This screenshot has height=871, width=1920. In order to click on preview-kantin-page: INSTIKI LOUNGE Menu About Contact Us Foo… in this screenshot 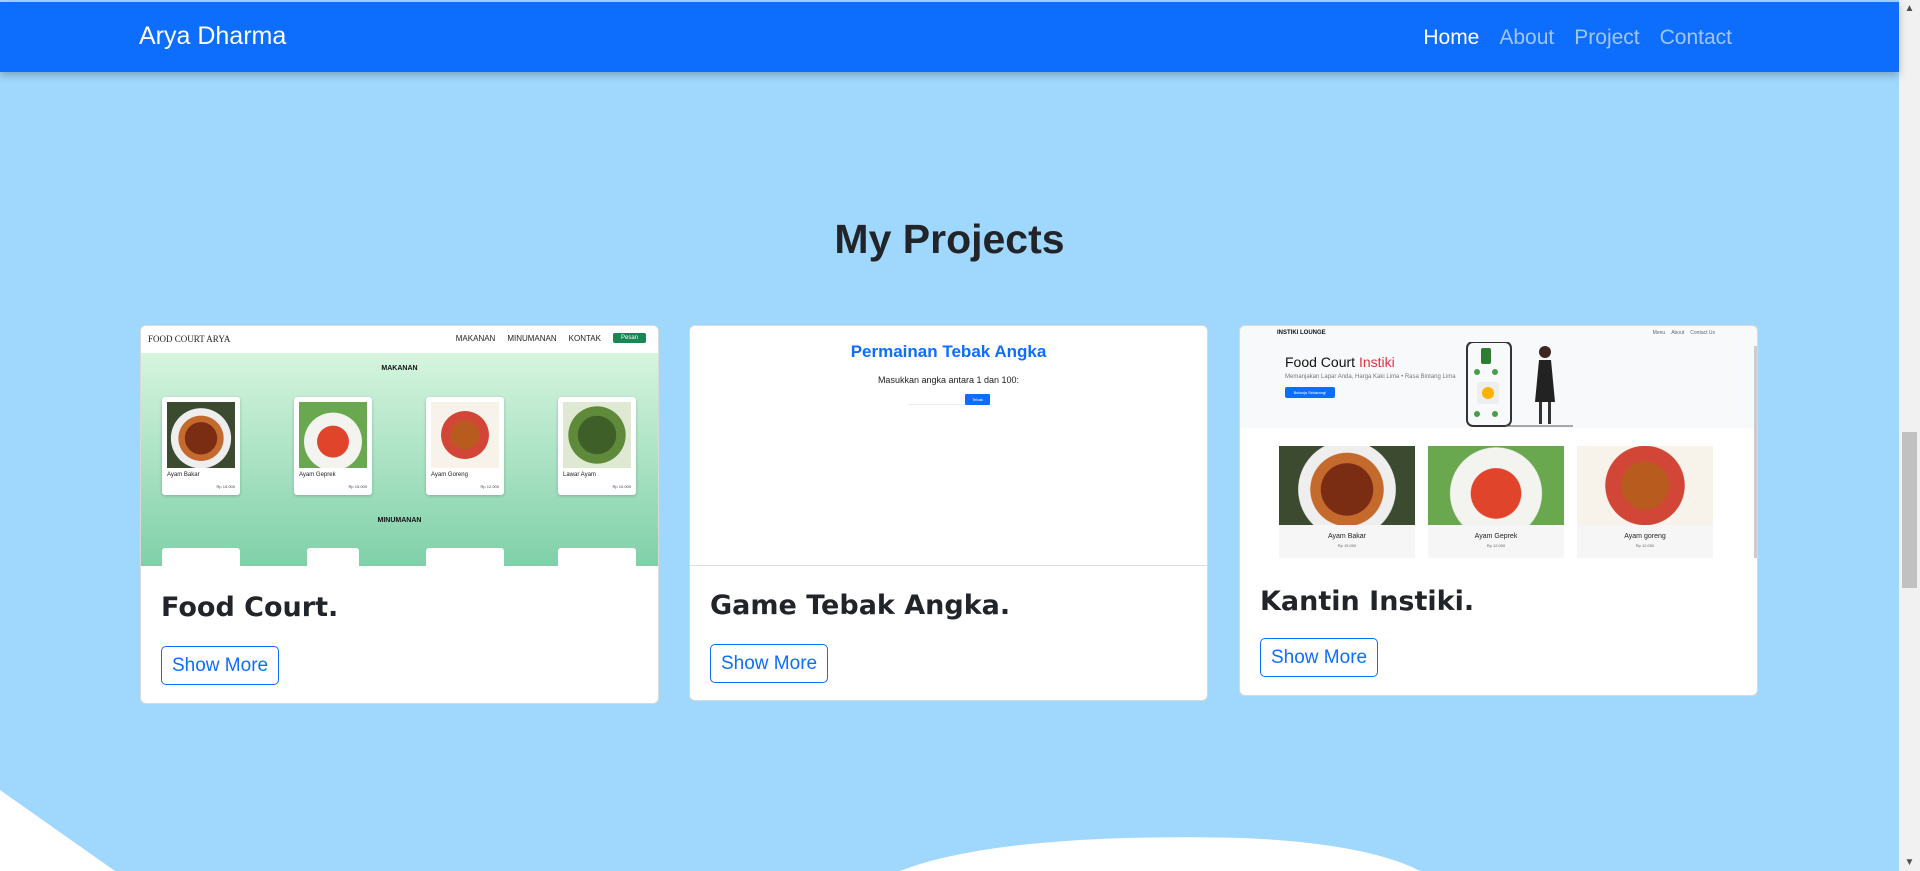, I will do `click(1498, 443)`.